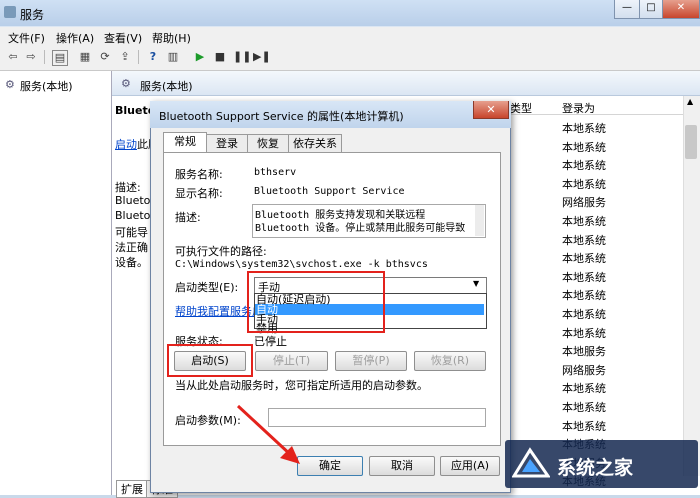  I want to click on restart-icon: ▶❚, so click(262, 57).